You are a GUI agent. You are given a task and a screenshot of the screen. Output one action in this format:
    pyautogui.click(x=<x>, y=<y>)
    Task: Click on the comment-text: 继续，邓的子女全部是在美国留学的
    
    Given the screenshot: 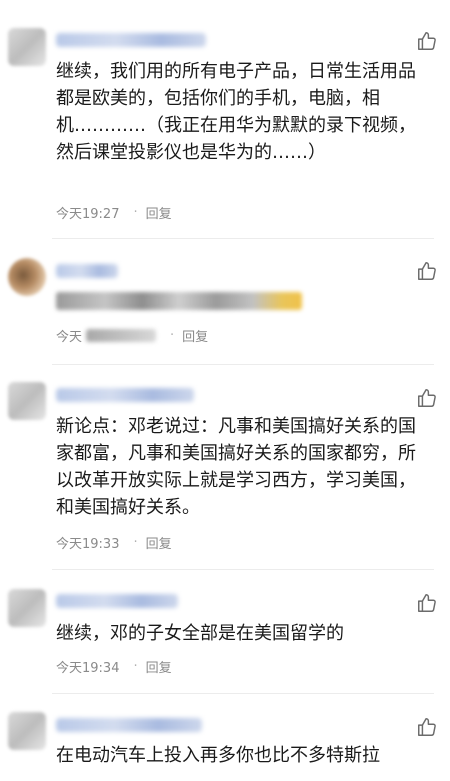 What is the action you would take?
    pyautogui.click(x=200, y=633)
    